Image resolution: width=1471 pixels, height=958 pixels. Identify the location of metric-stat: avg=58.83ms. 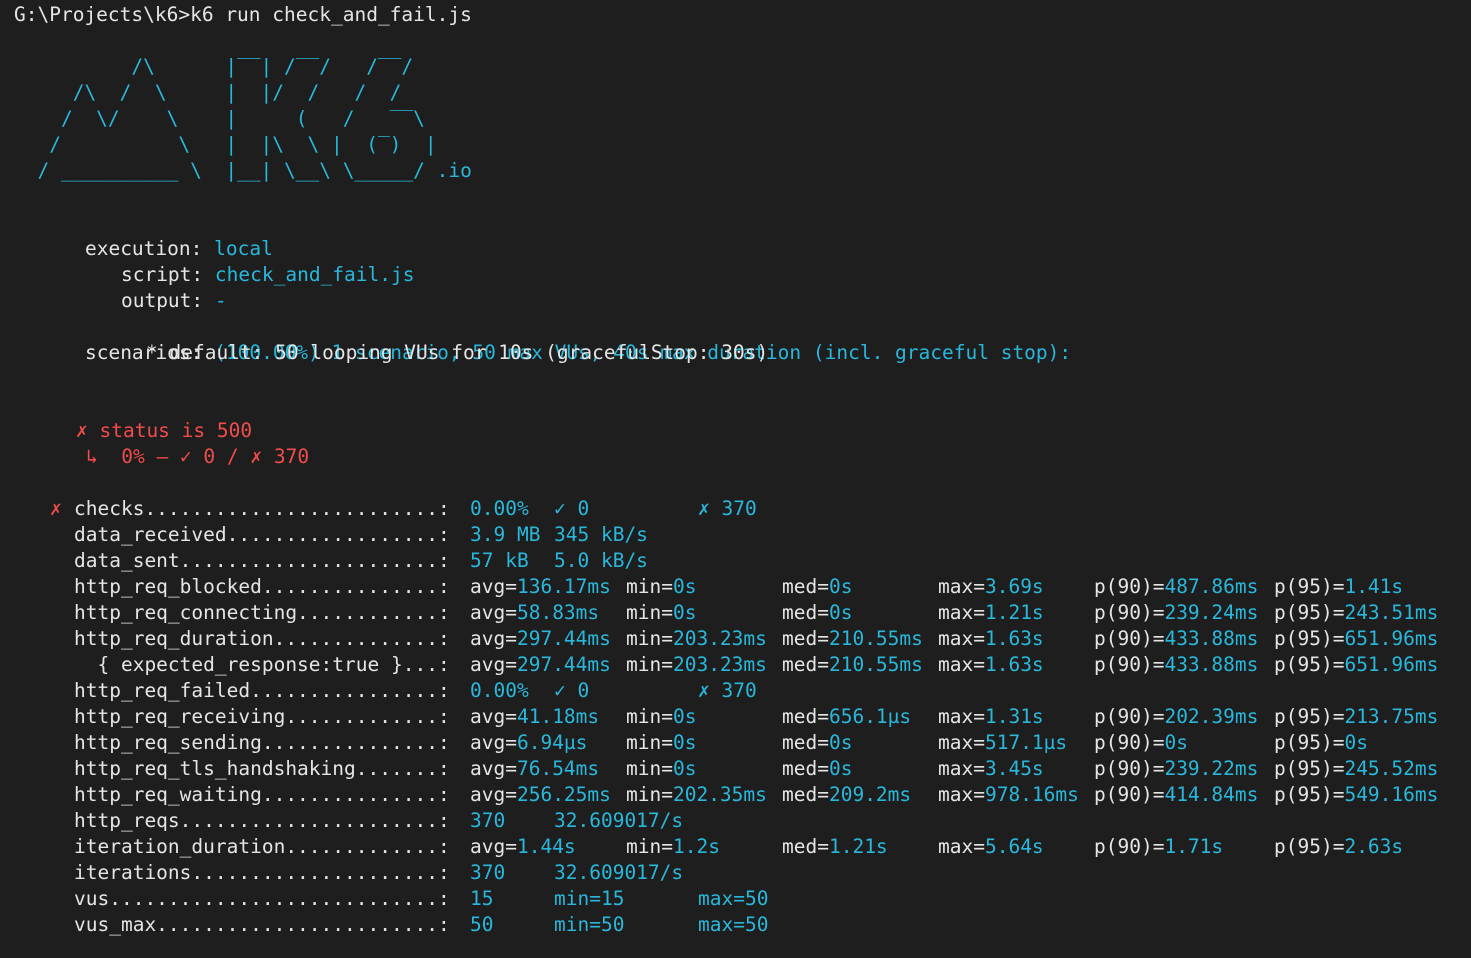
(534, 613).